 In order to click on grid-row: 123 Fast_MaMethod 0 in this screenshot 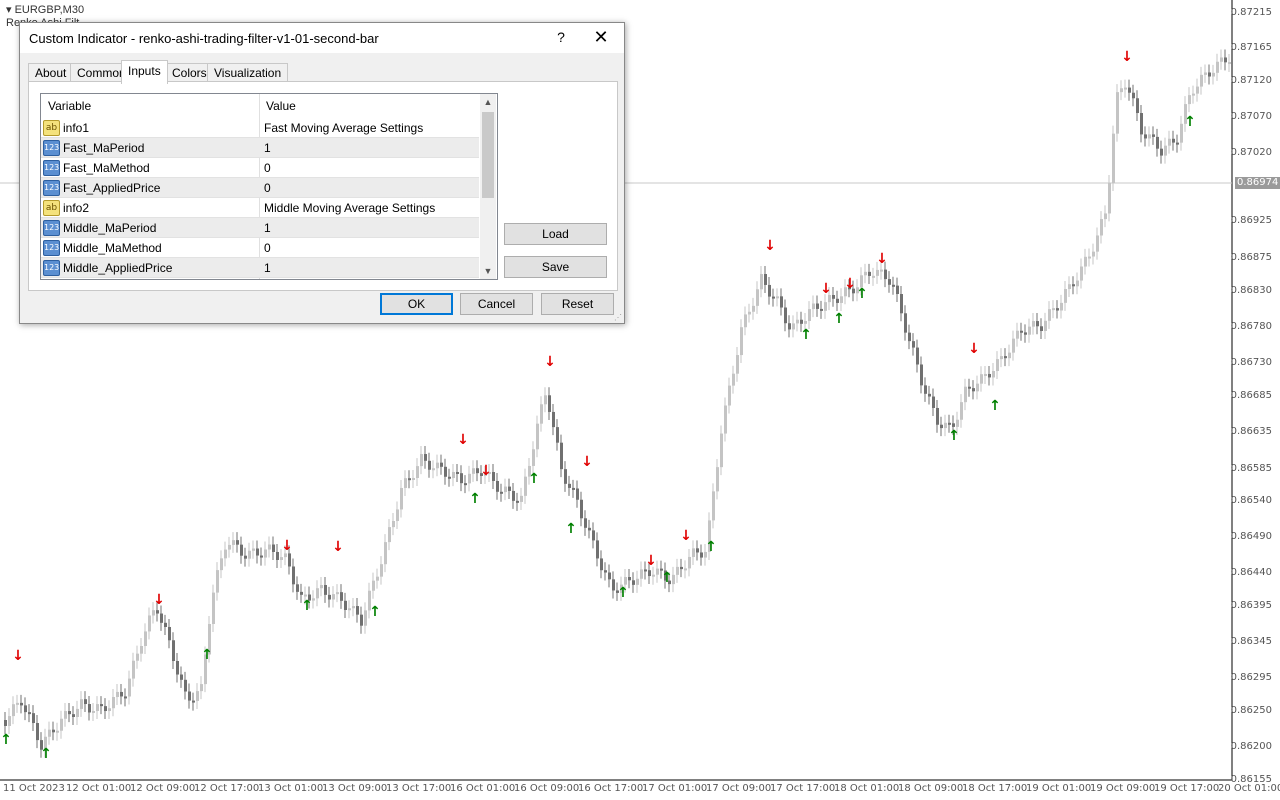, I will do `click(260, 168)`.